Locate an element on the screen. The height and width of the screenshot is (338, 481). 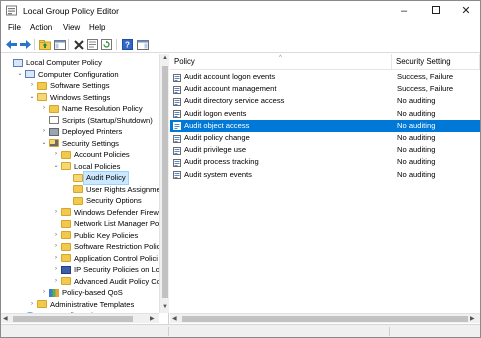
tree-item-label: Administrative Templates is located at coordinates (92, 304).